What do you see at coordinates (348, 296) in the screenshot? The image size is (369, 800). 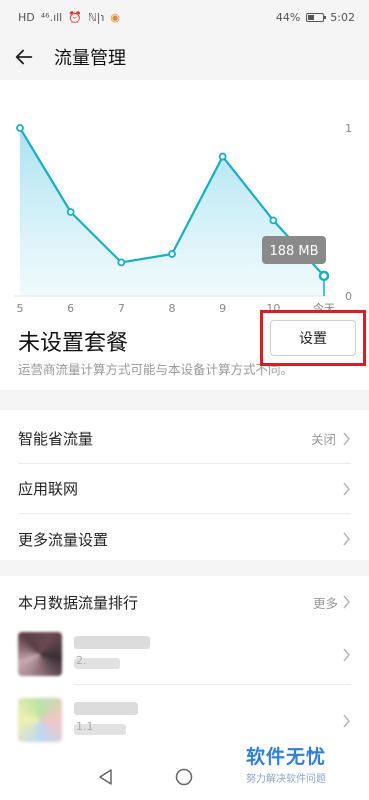 I see `y-tick-label: 0` at bounding box center [348, 296].